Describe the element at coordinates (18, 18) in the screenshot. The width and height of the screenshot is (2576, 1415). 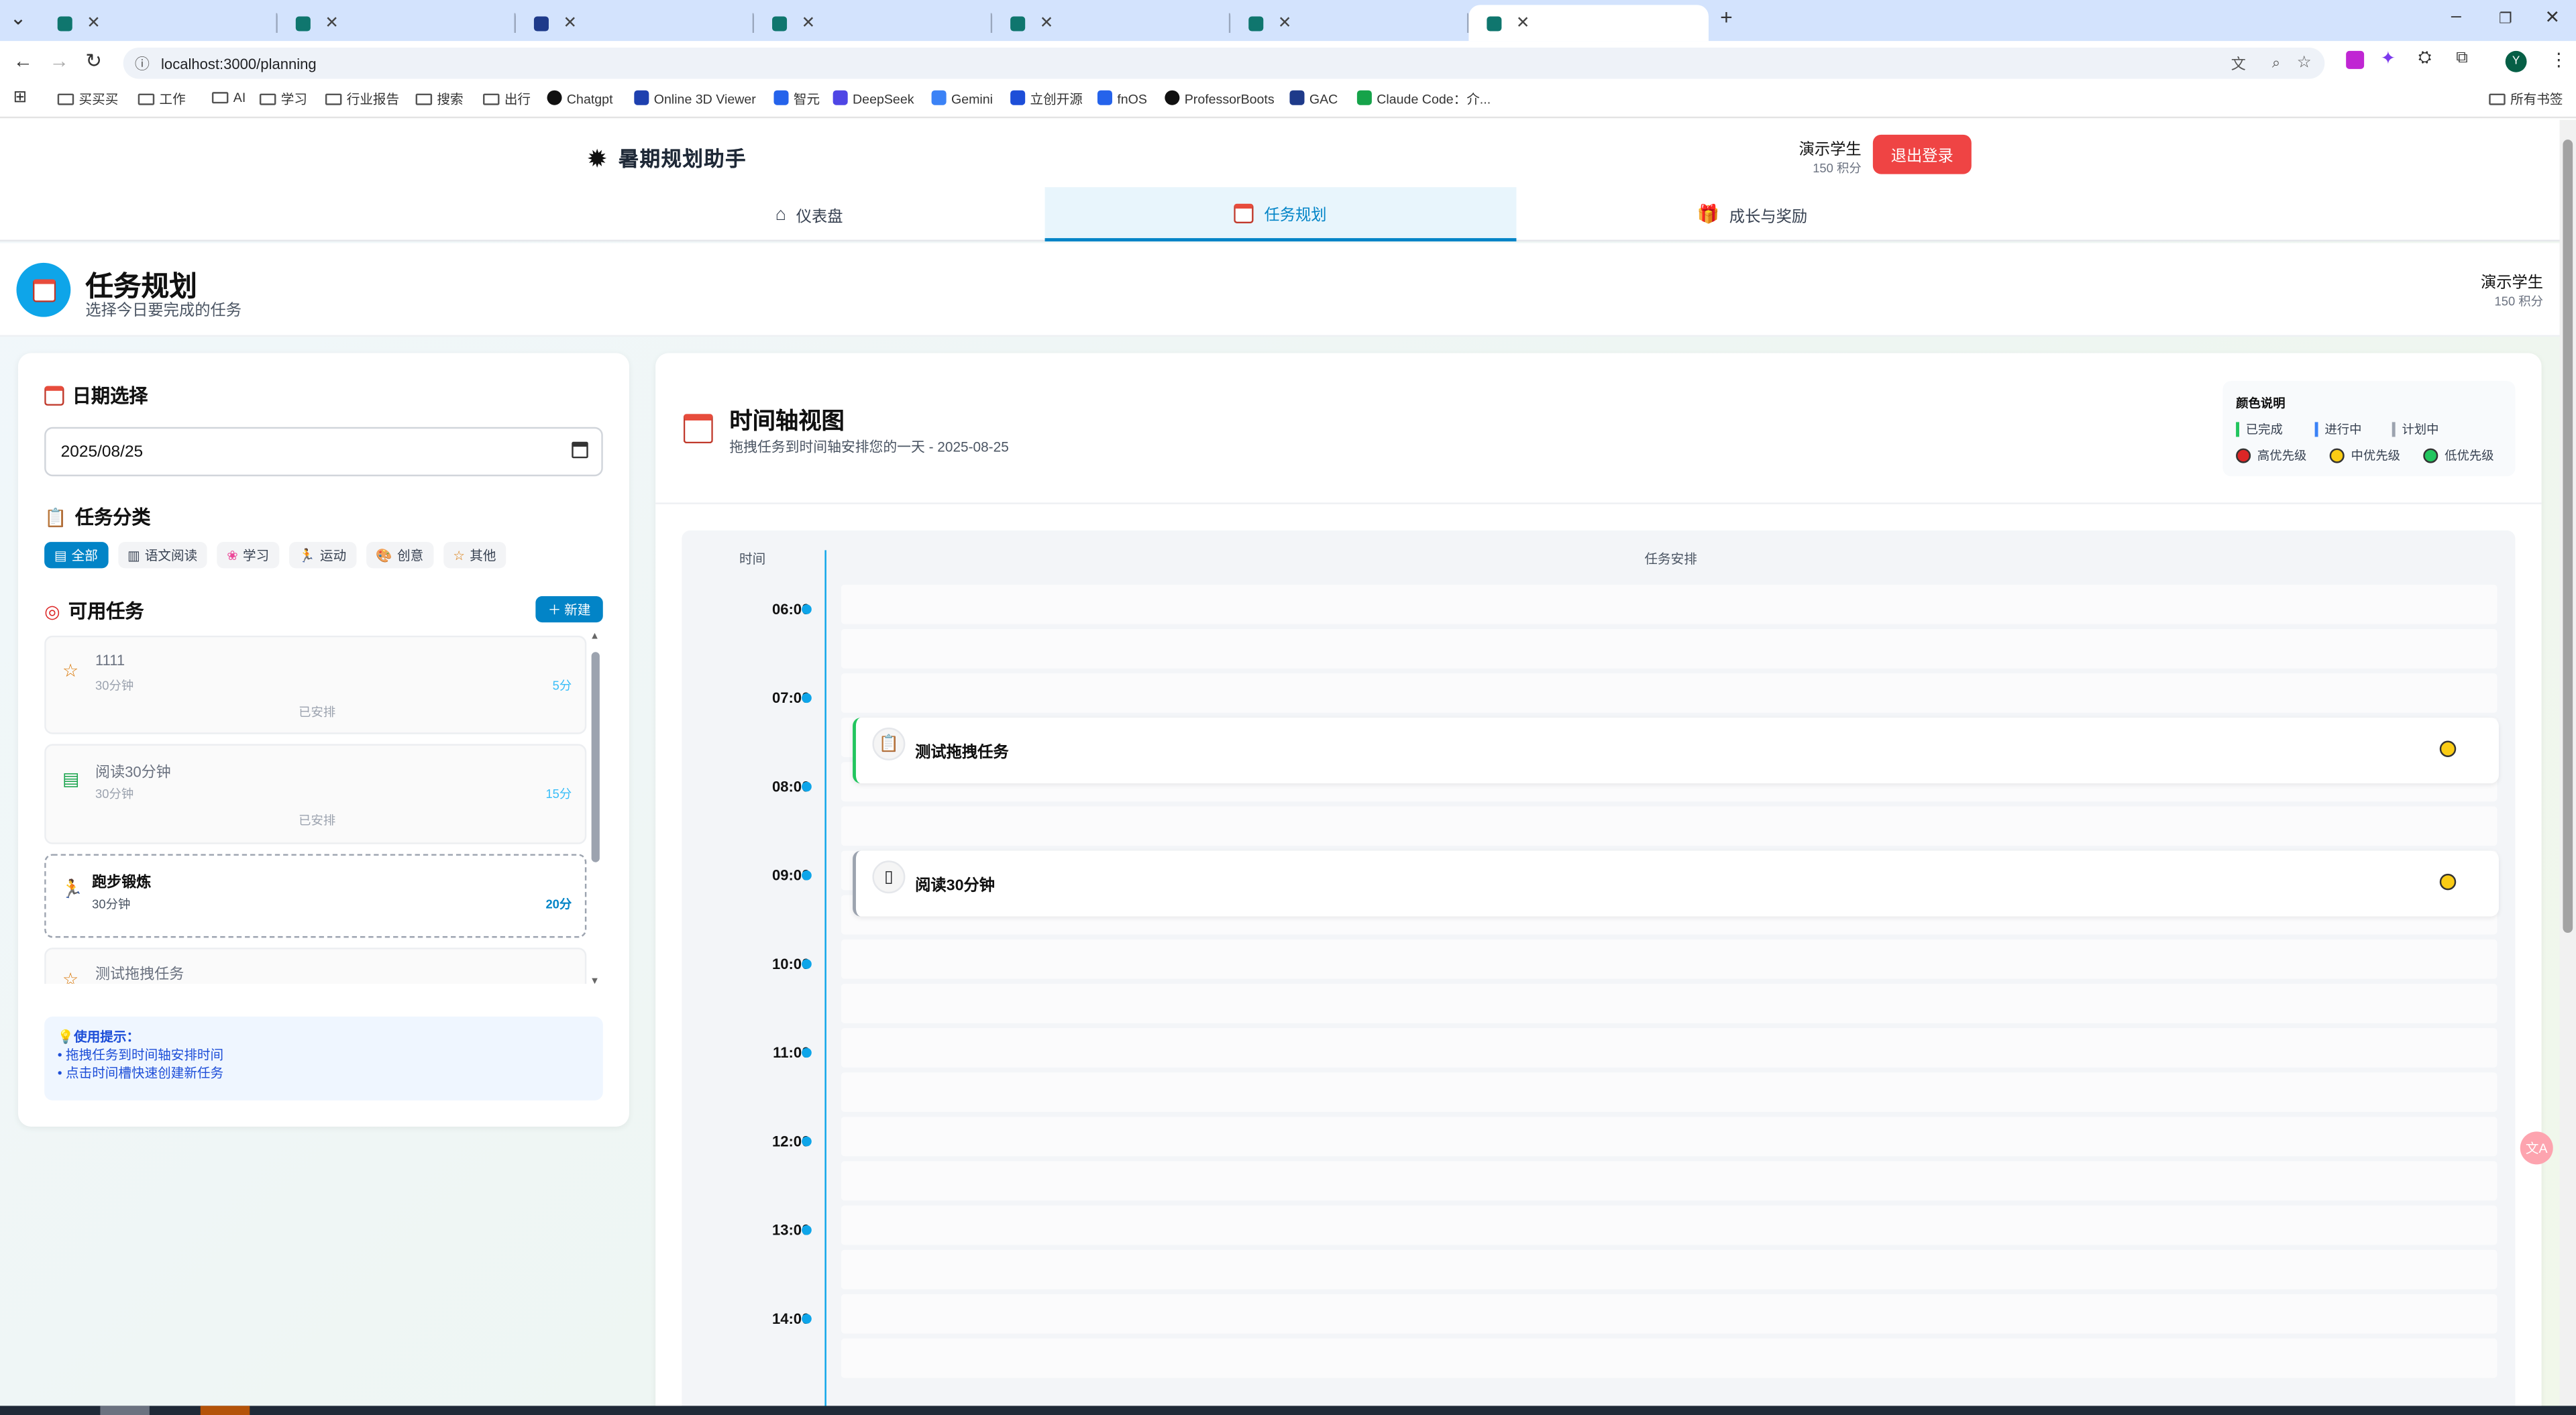
I see `tab-search-icon: ⌄` at that location.